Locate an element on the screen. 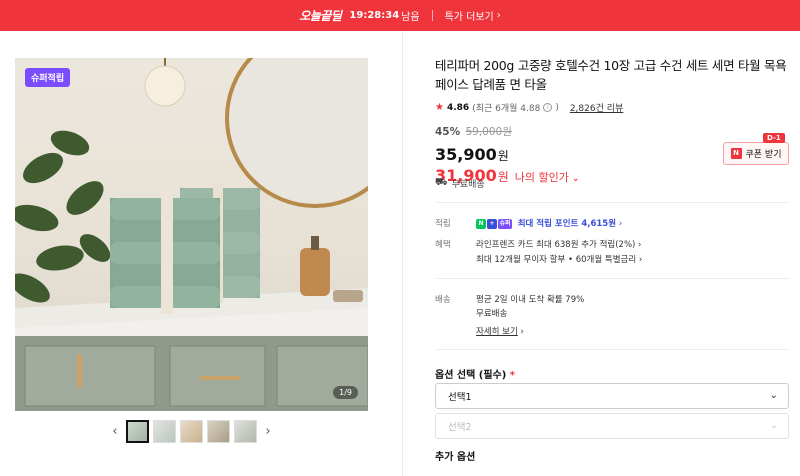  points-value-wrap: N + 슈퍼 최대 적립 포인트 4,615원 › is located at coordinates (549, 223).